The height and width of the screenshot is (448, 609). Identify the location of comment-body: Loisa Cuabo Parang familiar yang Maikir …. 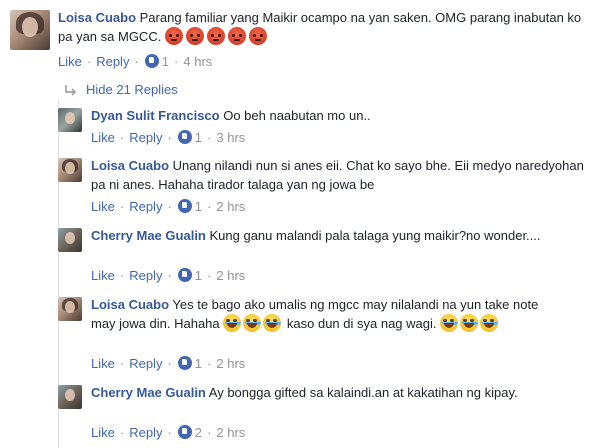
(328, 27).